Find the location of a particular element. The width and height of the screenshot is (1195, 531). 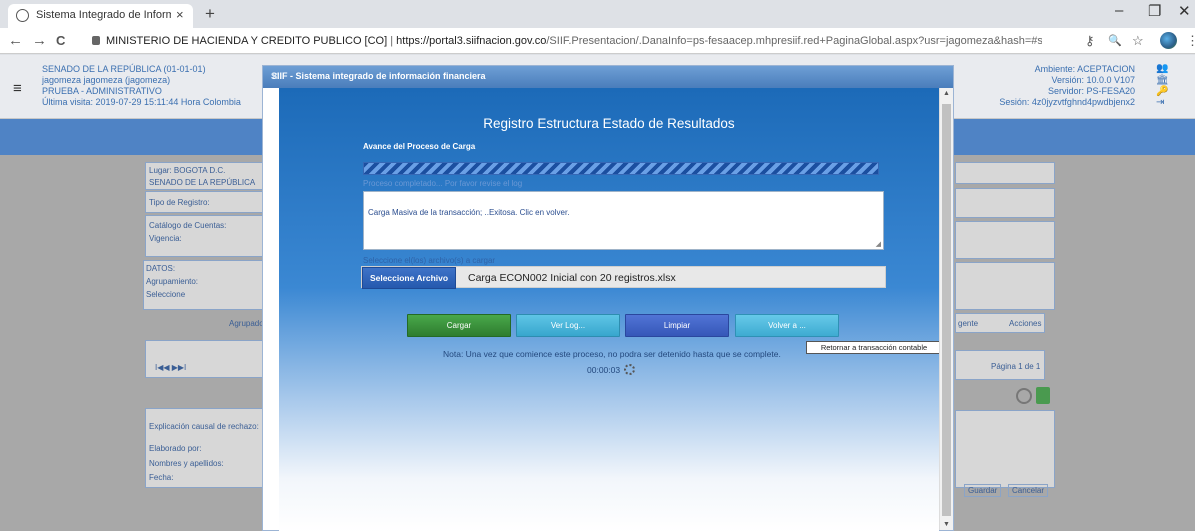

progress-label: Avance del Proceso de Carga is located at coordinates (419, 146).